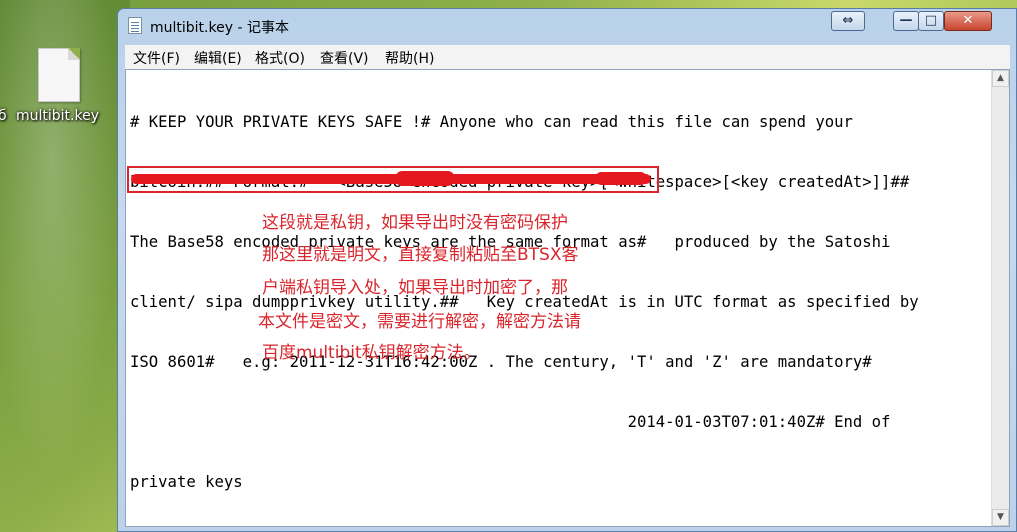 The height and width of the screenshot is (532, 1017). I want to click on minimize-button: —, so click(906, 21).